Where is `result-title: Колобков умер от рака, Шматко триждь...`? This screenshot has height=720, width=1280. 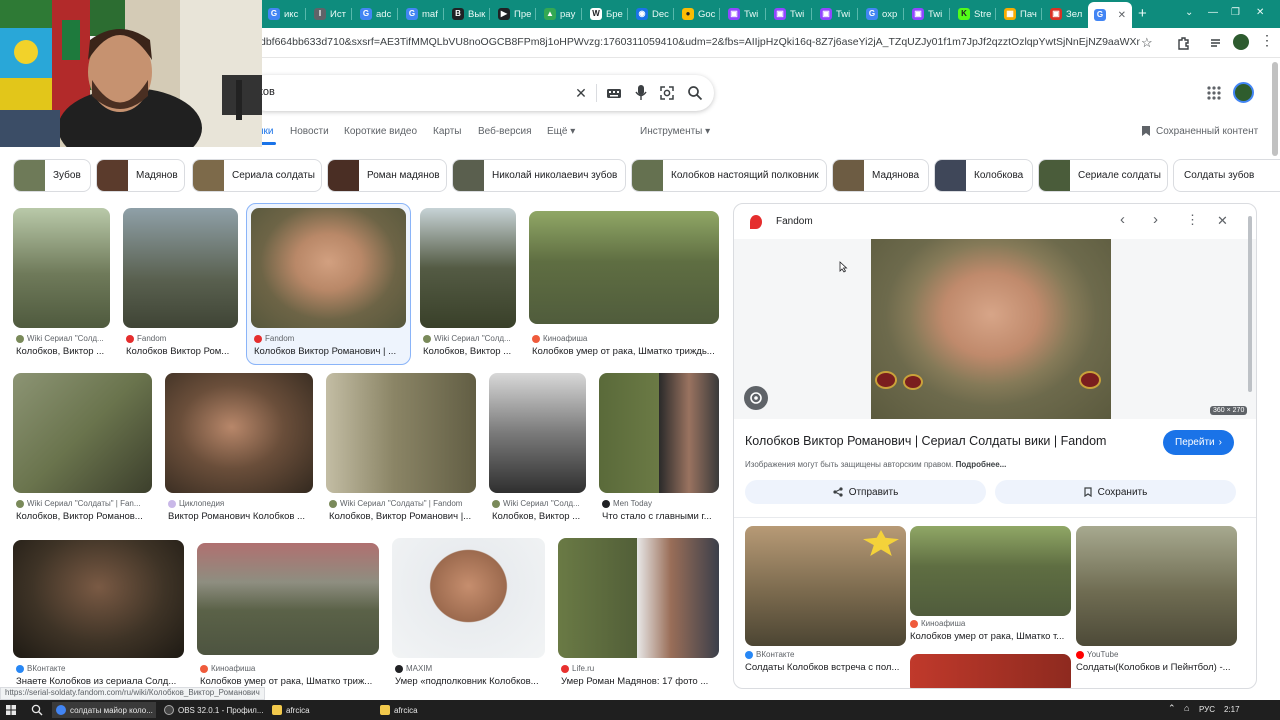
result-title: Колобков умер от рака, Шматко триждь... is located at coordinates (625, 351).